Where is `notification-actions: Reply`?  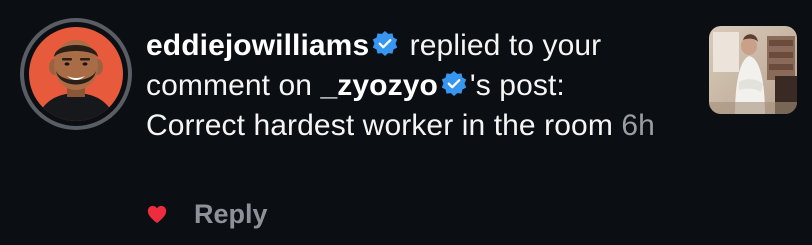
notification-actions: Reply is located at coordinates (207, 214).